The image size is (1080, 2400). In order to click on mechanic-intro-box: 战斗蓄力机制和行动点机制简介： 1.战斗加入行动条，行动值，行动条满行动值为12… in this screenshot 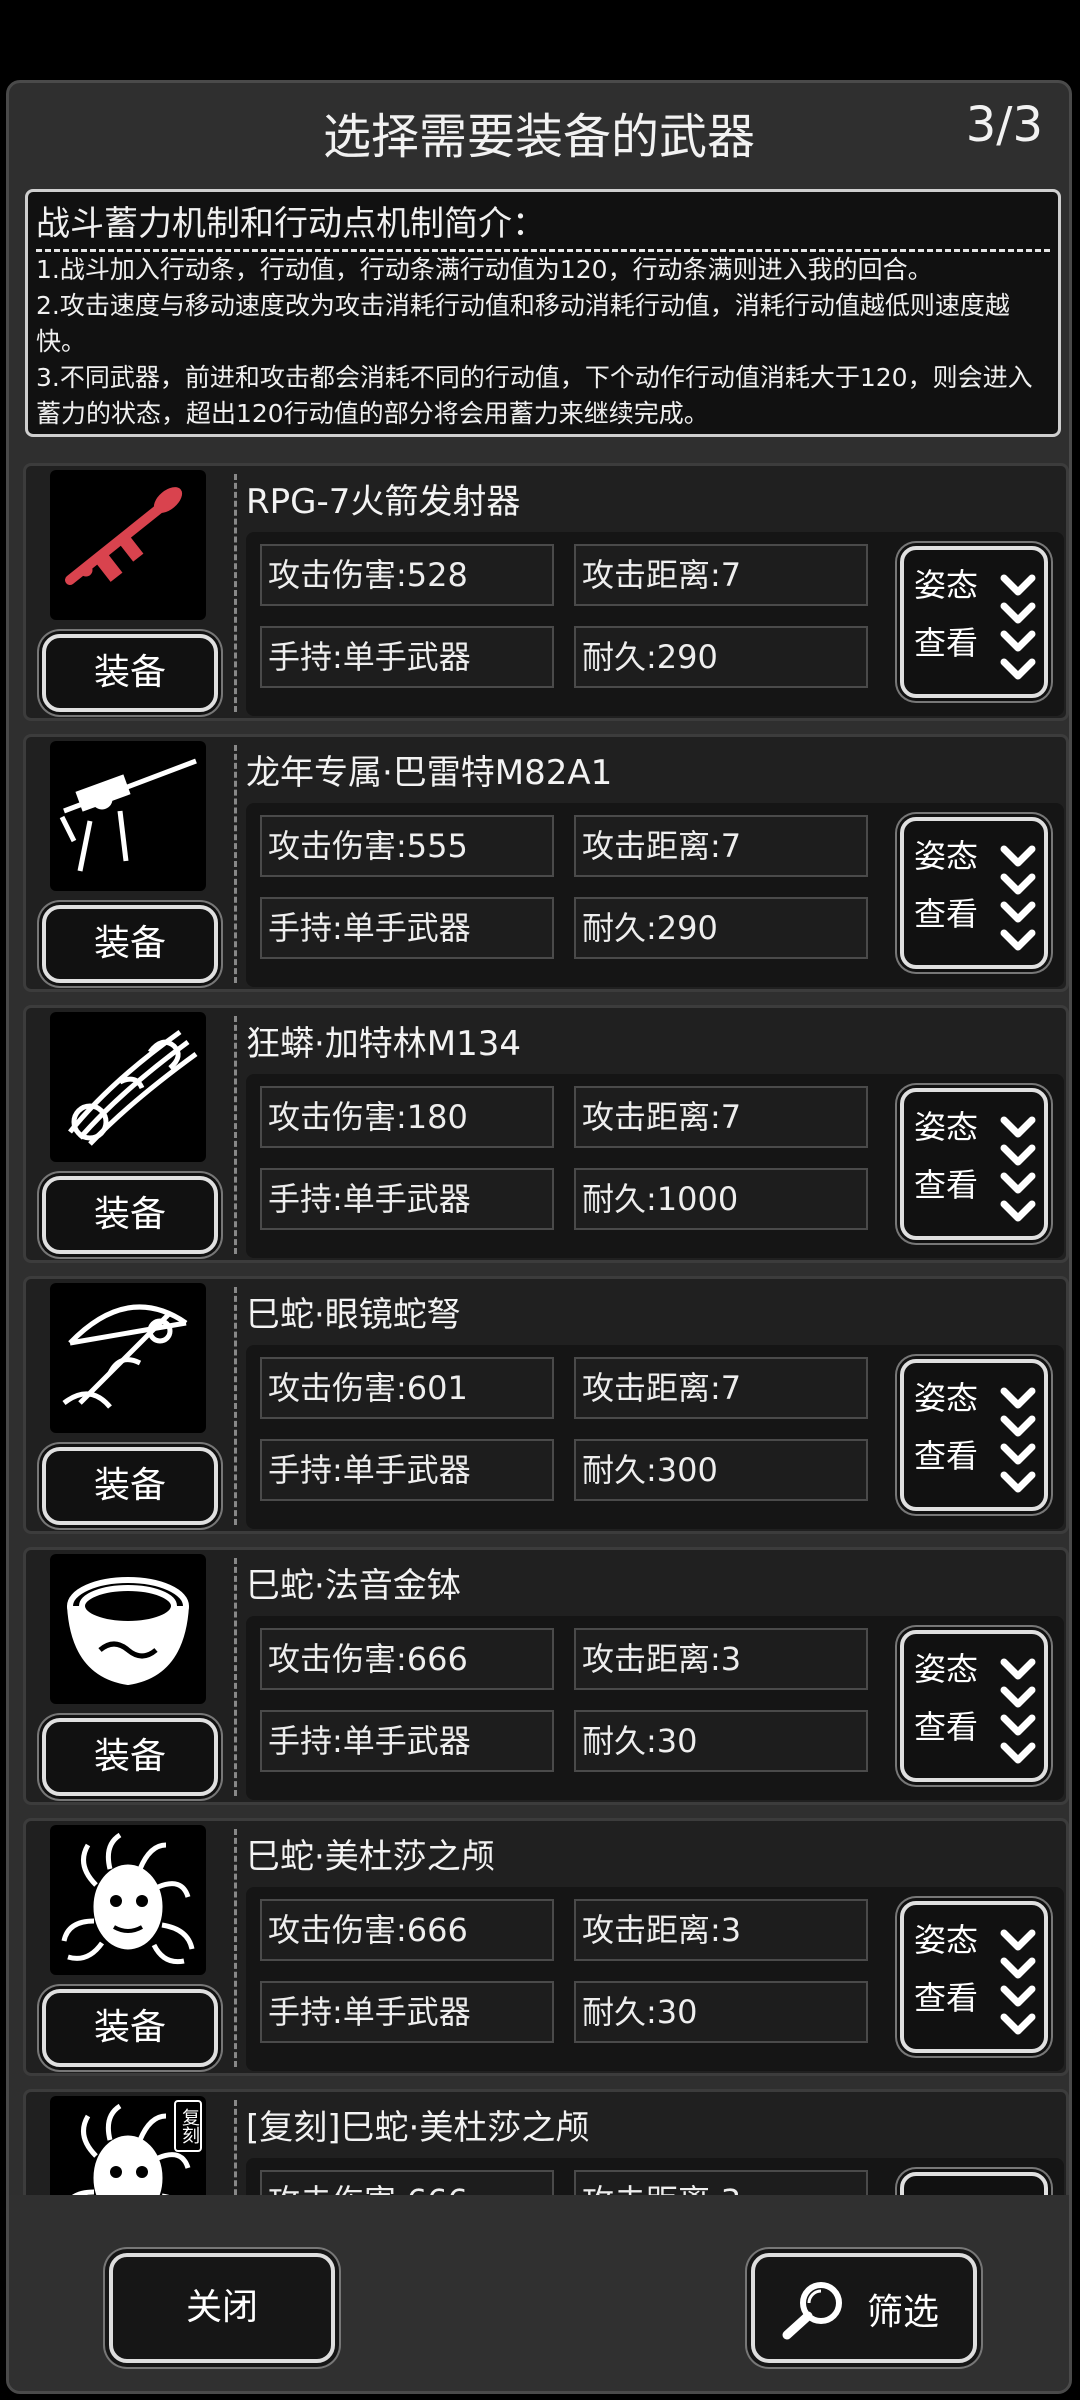, I will do `click(543, 313)`.